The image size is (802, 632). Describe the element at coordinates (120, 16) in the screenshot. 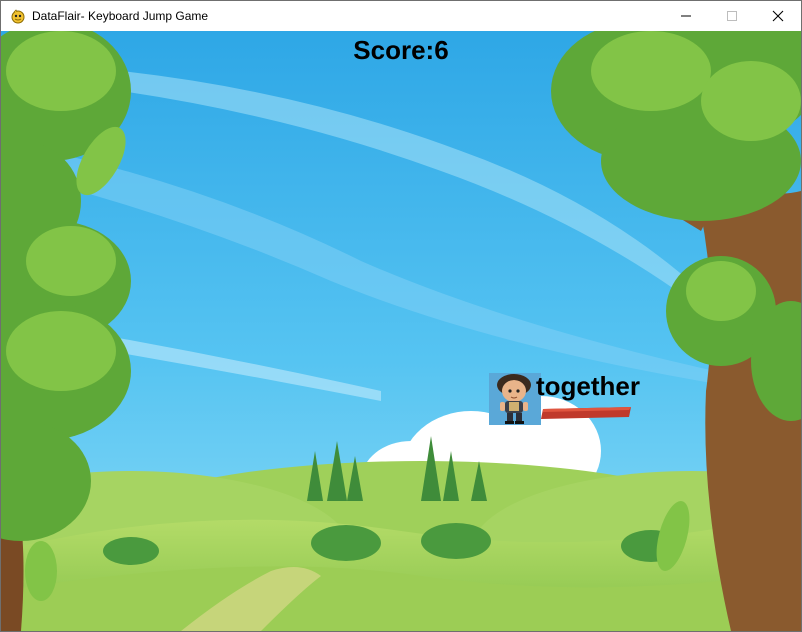

I see `window-title: DataFlair- Keyboard Jump Game` at that location.